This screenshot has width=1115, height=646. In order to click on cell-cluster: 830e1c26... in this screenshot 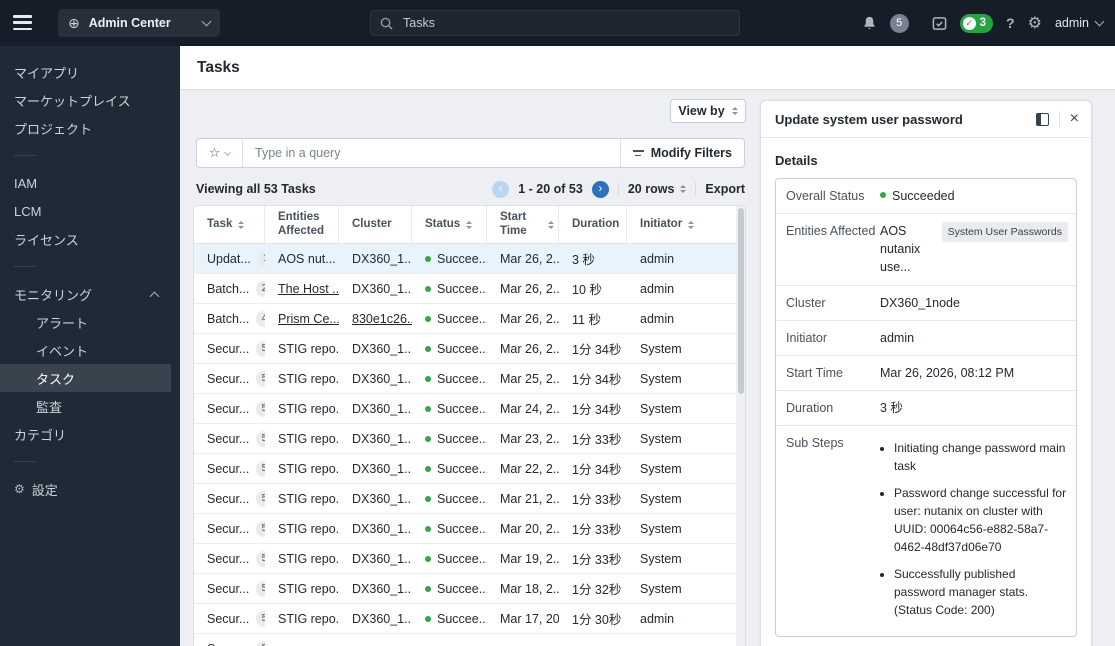, I will do `click(382, 319)`.